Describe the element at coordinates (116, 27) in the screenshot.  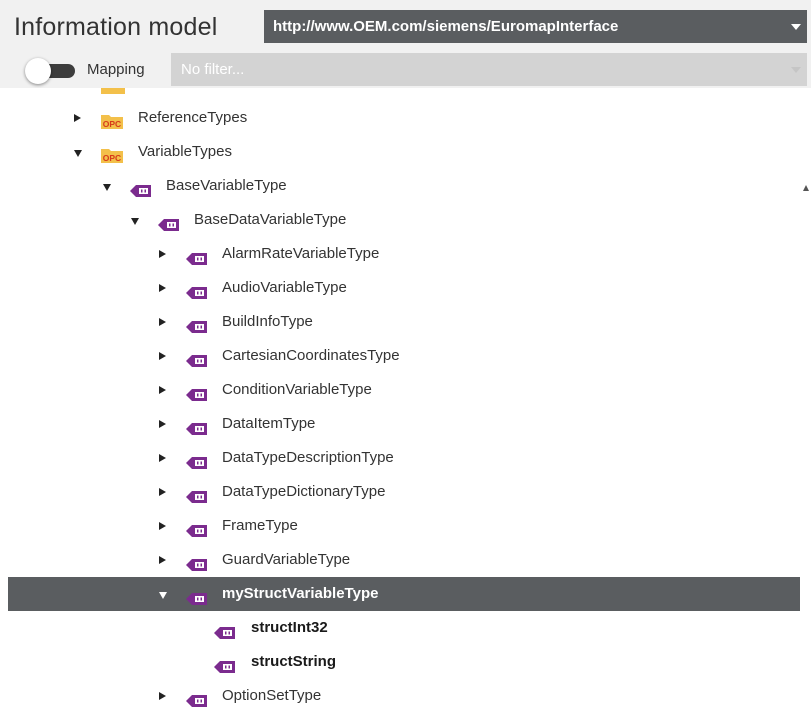
I see `page-title: Information model` at that location.